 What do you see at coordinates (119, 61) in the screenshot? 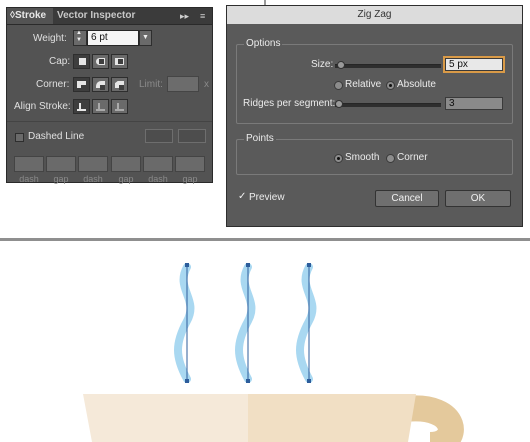
I see `projecting-cap-icon` at bounding box center [119, 61].